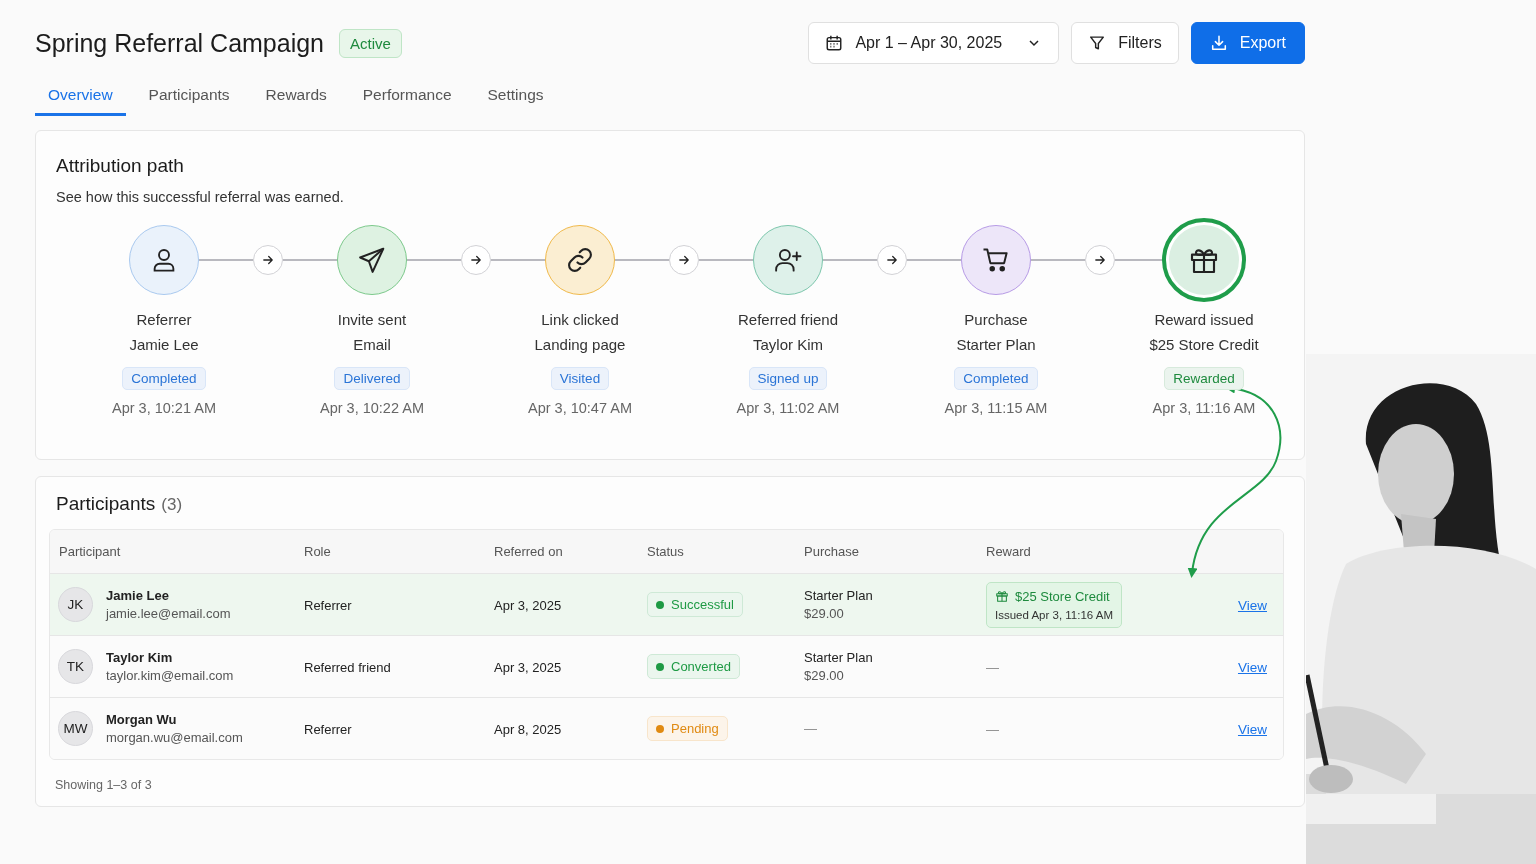 The height and width of the screenshot is (864, 1536). What do you see at coordinates (528, 729) in the screenshot?
I see `table-cell: Apr 8, 2025` at bounding box center [528, 729].